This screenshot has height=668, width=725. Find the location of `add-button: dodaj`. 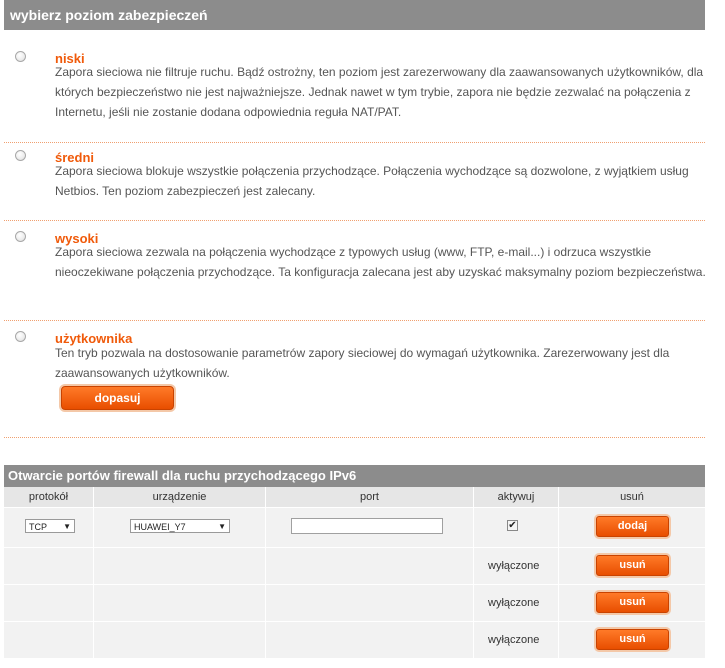

add-button: dodaj is located at coordinates (632, 526).